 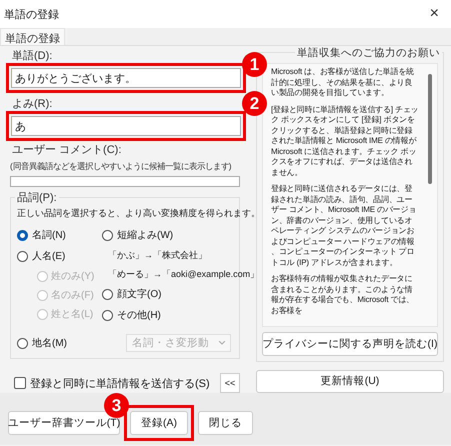 I want to click on paragraph: [登録と同時に単語情報を送信する] チェック ボックスをオンにして [登録] ボタンをクリックすると、単語登録と同時に登録された単語情報と Microsoft IME の情報が Microsoft に送信されます。チェック ボックスをオフにすれば、データは送信されません。, so click(x=345, y=141).